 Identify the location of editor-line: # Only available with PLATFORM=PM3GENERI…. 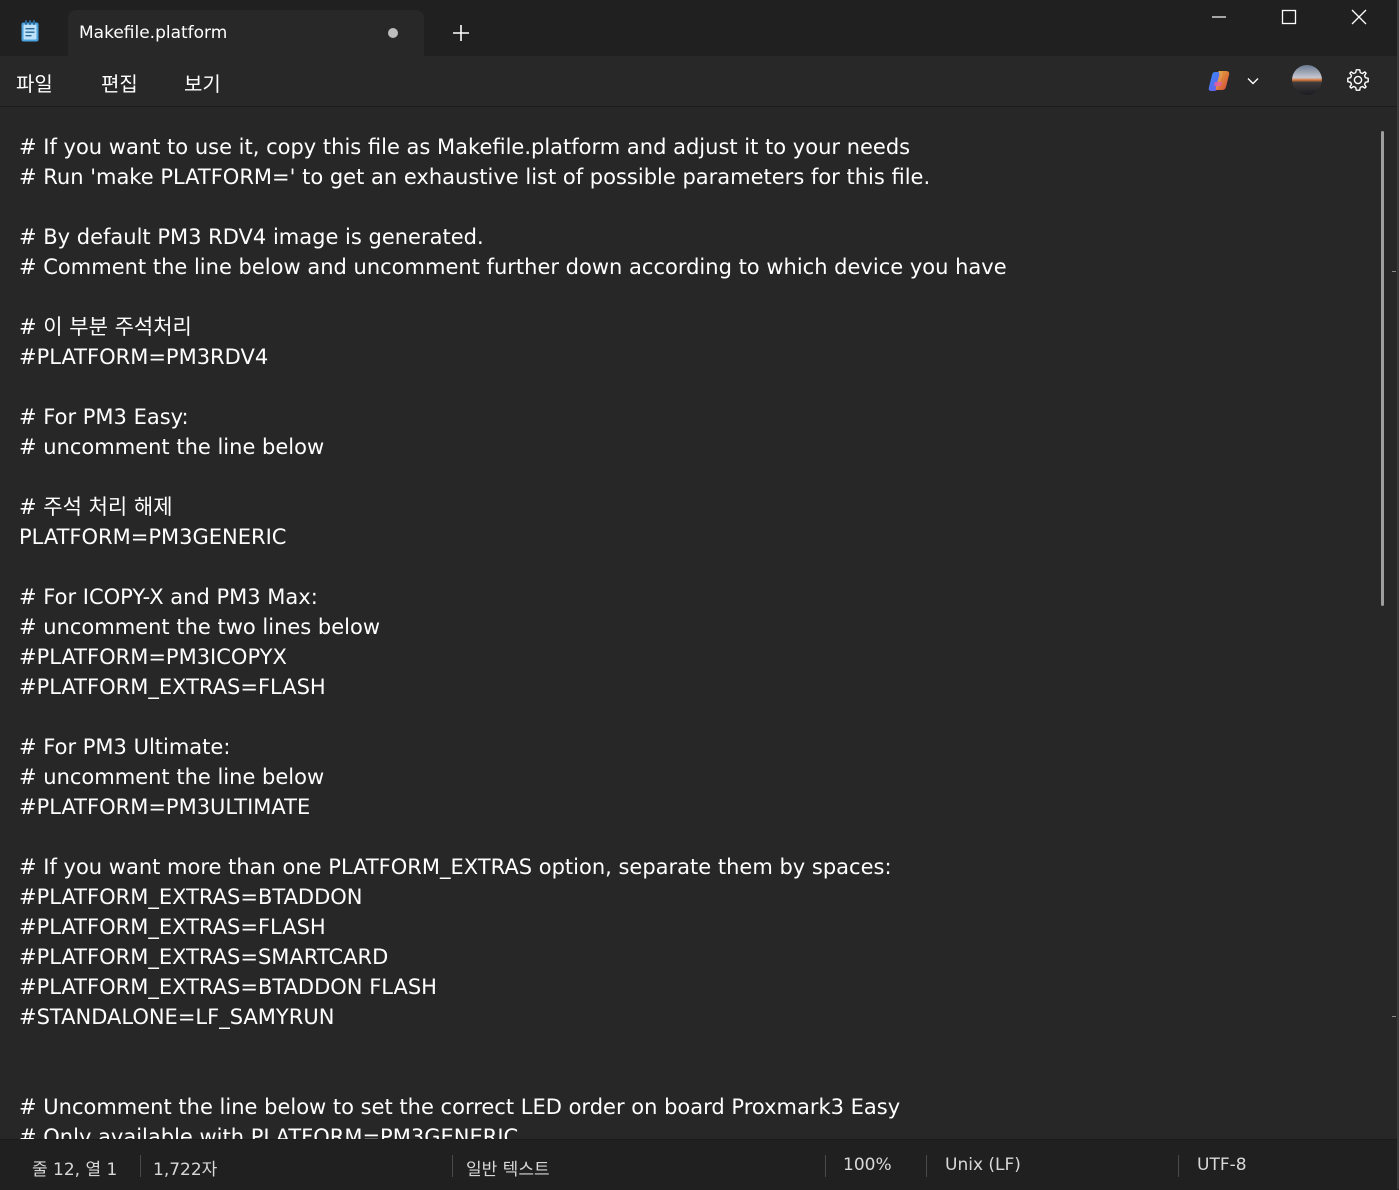
(269, 1132).